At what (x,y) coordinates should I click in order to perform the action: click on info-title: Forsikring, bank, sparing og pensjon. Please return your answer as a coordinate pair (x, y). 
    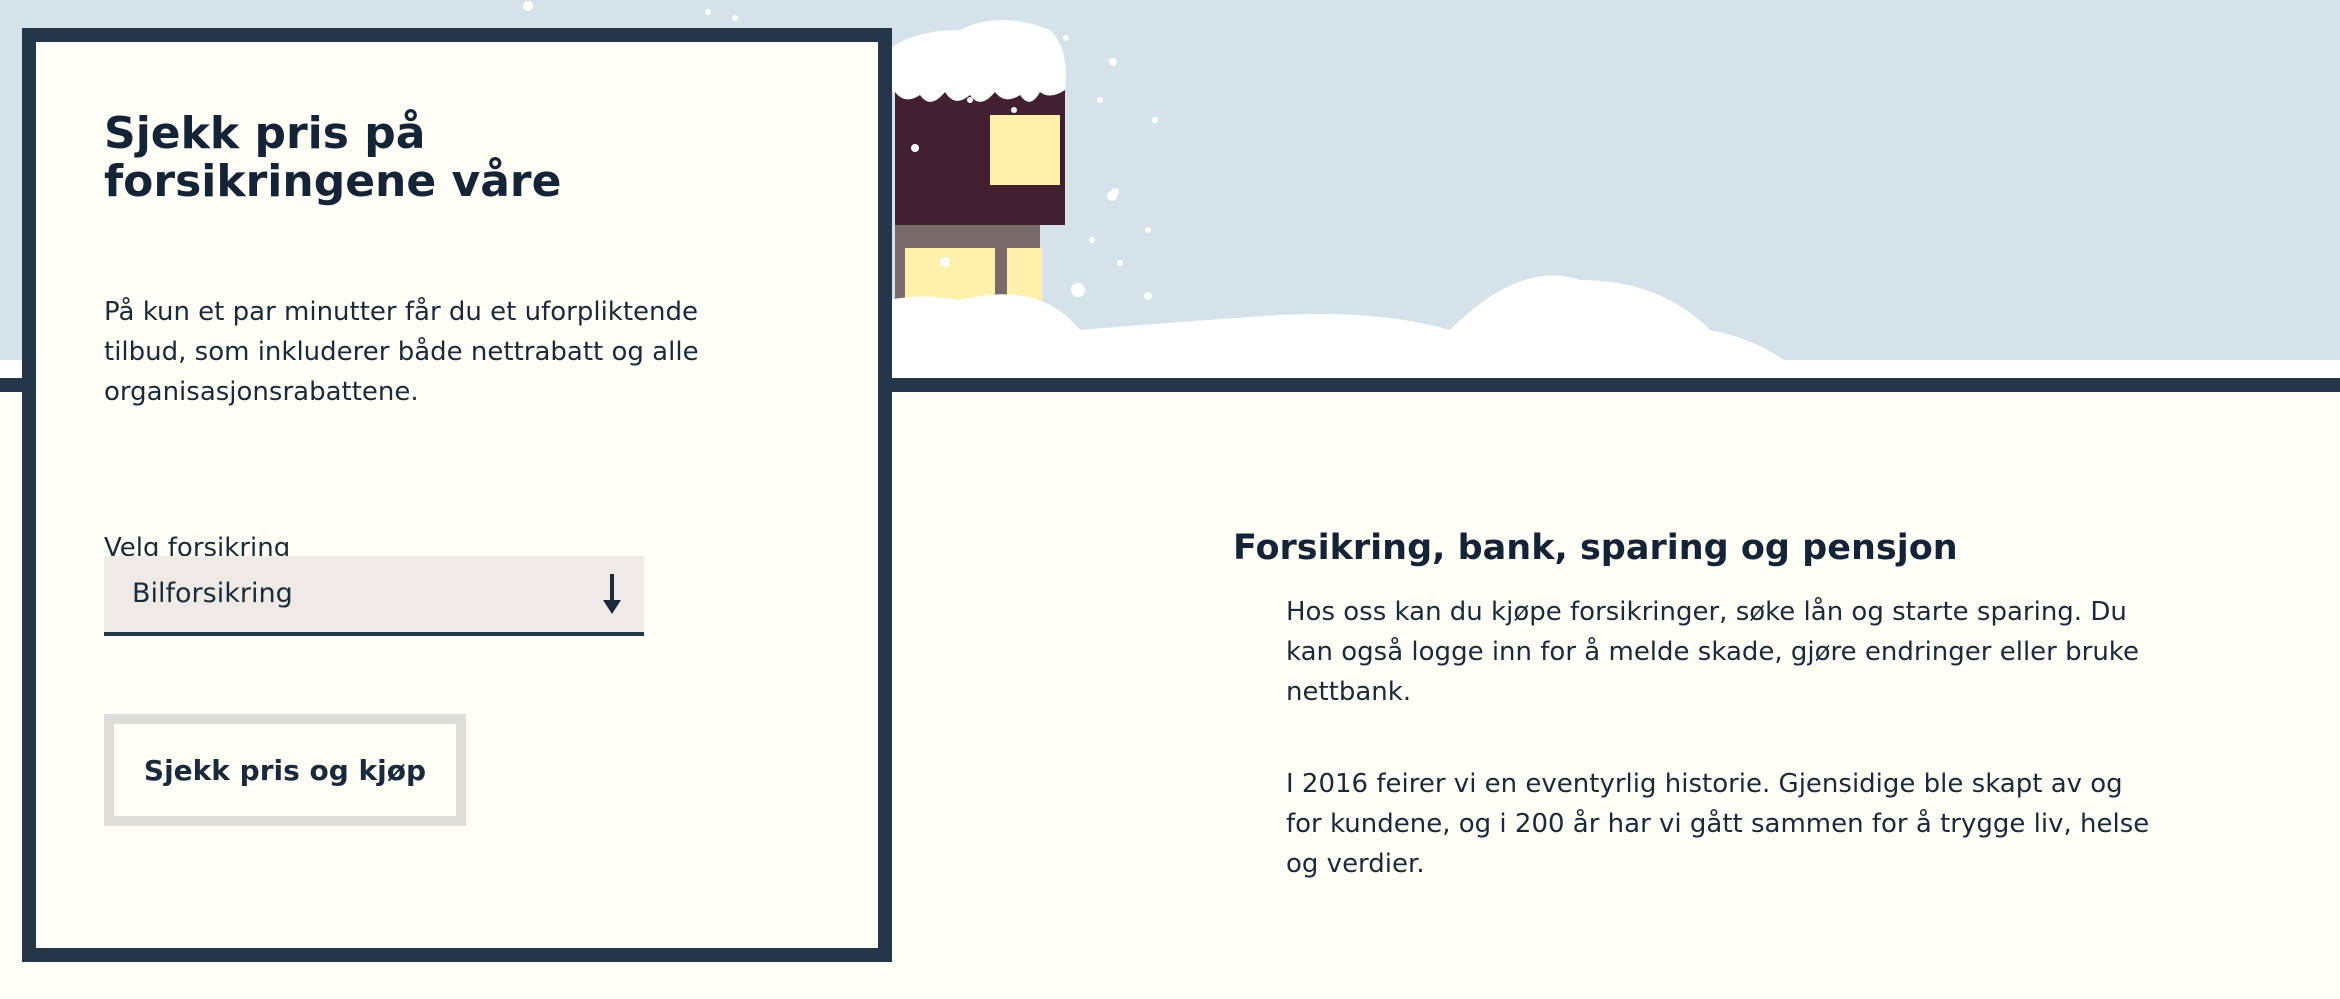
    Looking at the image, I should click on (1595, 548).